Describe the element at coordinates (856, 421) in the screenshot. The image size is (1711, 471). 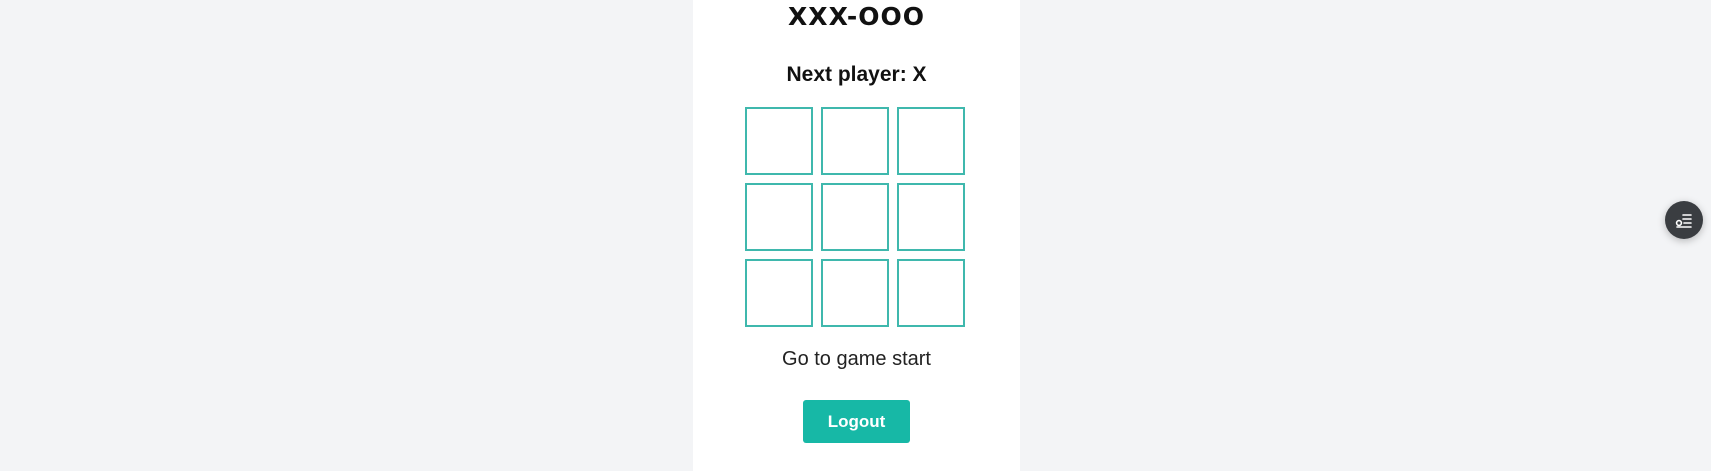
I see `logout-button: Logout` at that location.